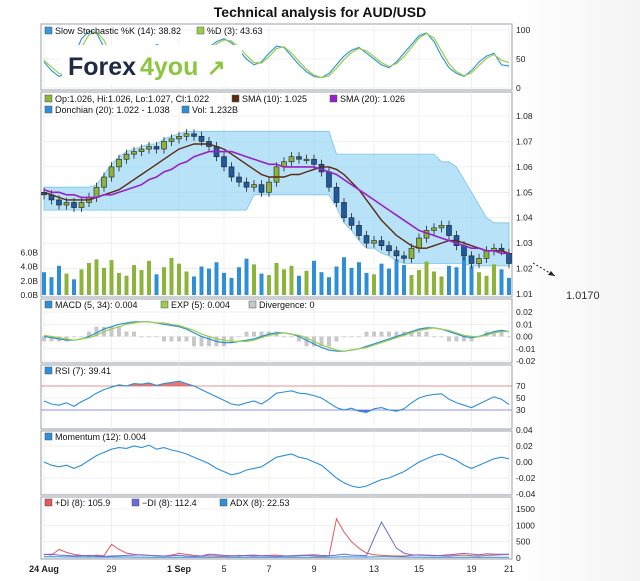 The image size is (640, 581). What do you see at coordinates (216, 67) in the screenshot?
I see `logo-arrow-icon: ↗` at bounding box center [216, 67].